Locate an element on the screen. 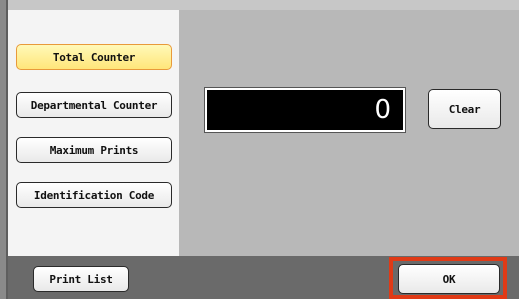 The height and width of the screenshot is (299, 519). identification-code-button: Identification Code is located at coordinates (94, 195).